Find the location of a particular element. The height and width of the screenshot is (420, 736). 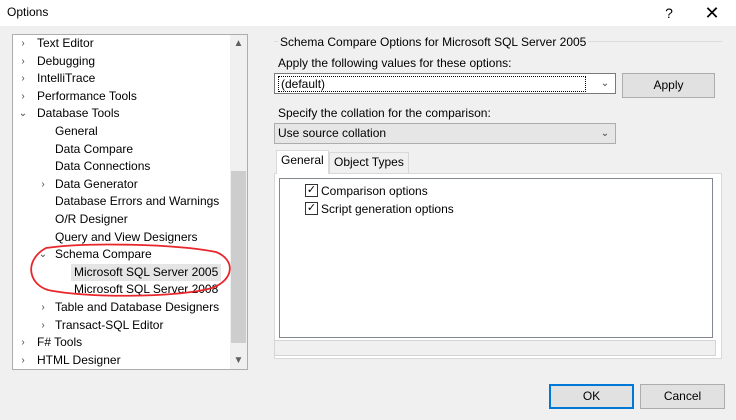

cancel-button: Cancel is located at coordinates (682, 396).